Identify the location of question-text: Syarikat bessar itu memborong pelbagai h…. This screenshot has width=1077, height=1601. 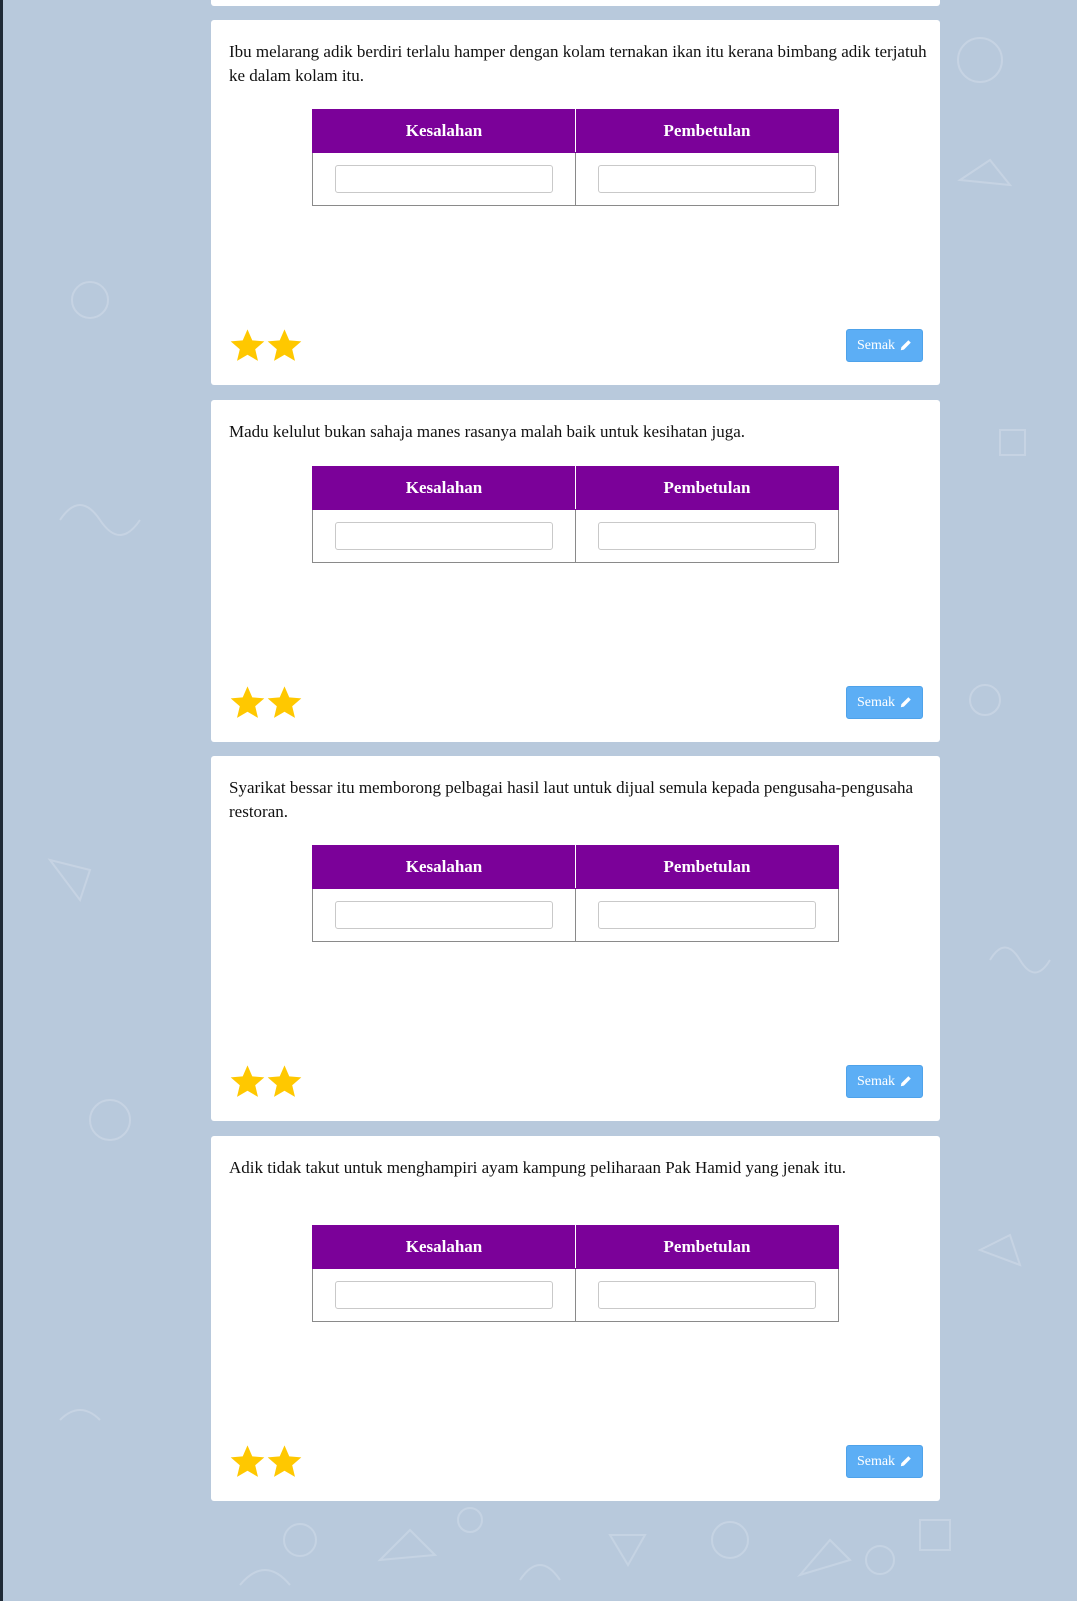
(571, 799).